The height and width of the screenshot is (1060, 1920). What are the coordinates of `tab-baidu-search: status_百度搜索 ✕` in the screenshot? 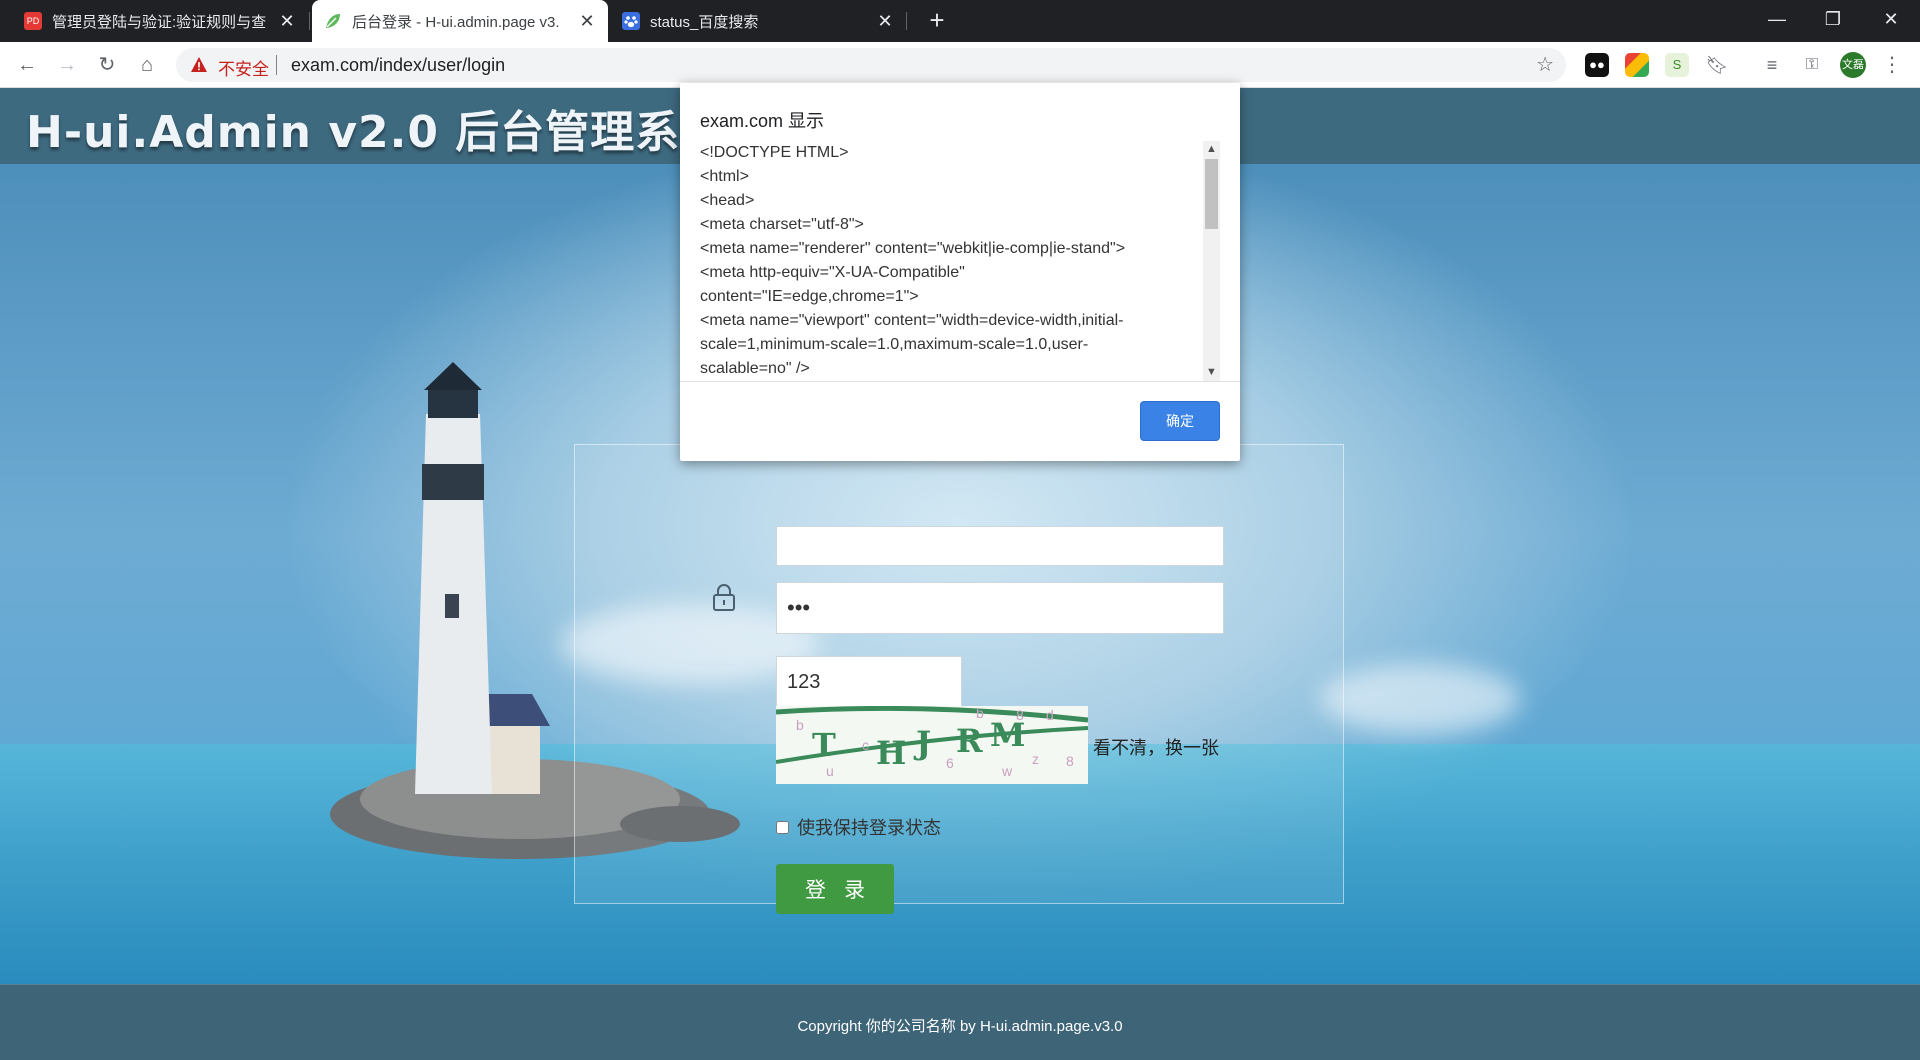 It's located at (758, 21).